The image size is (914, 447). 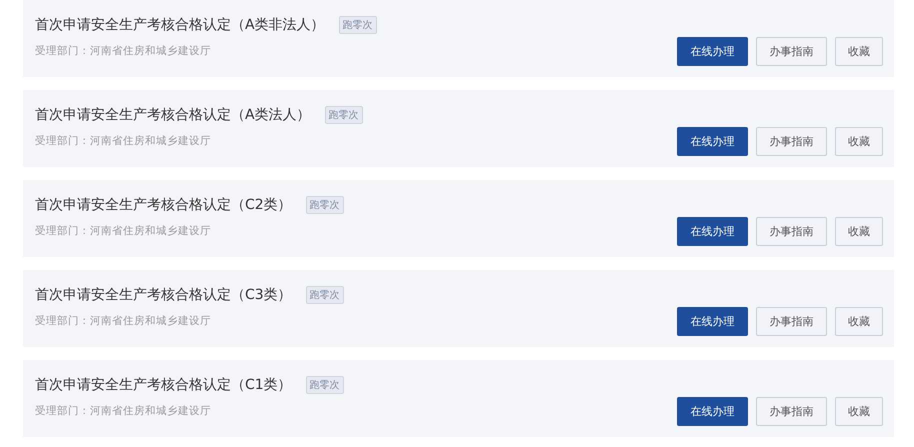 What do you see at coordinates (180, 25) in the screenshot?
I see `item-title: 首次申请安全生产考核合格认定（A类非法人）` at bounding box center [180, 25].